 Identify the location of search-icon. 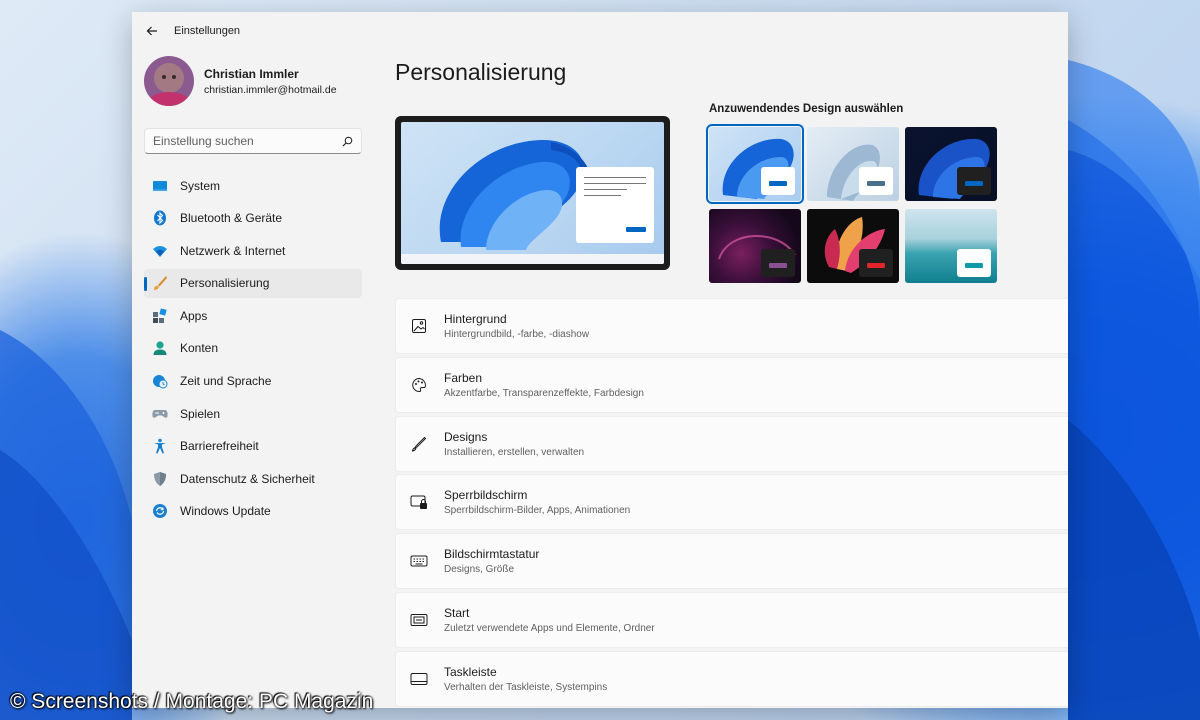
(347, 141).